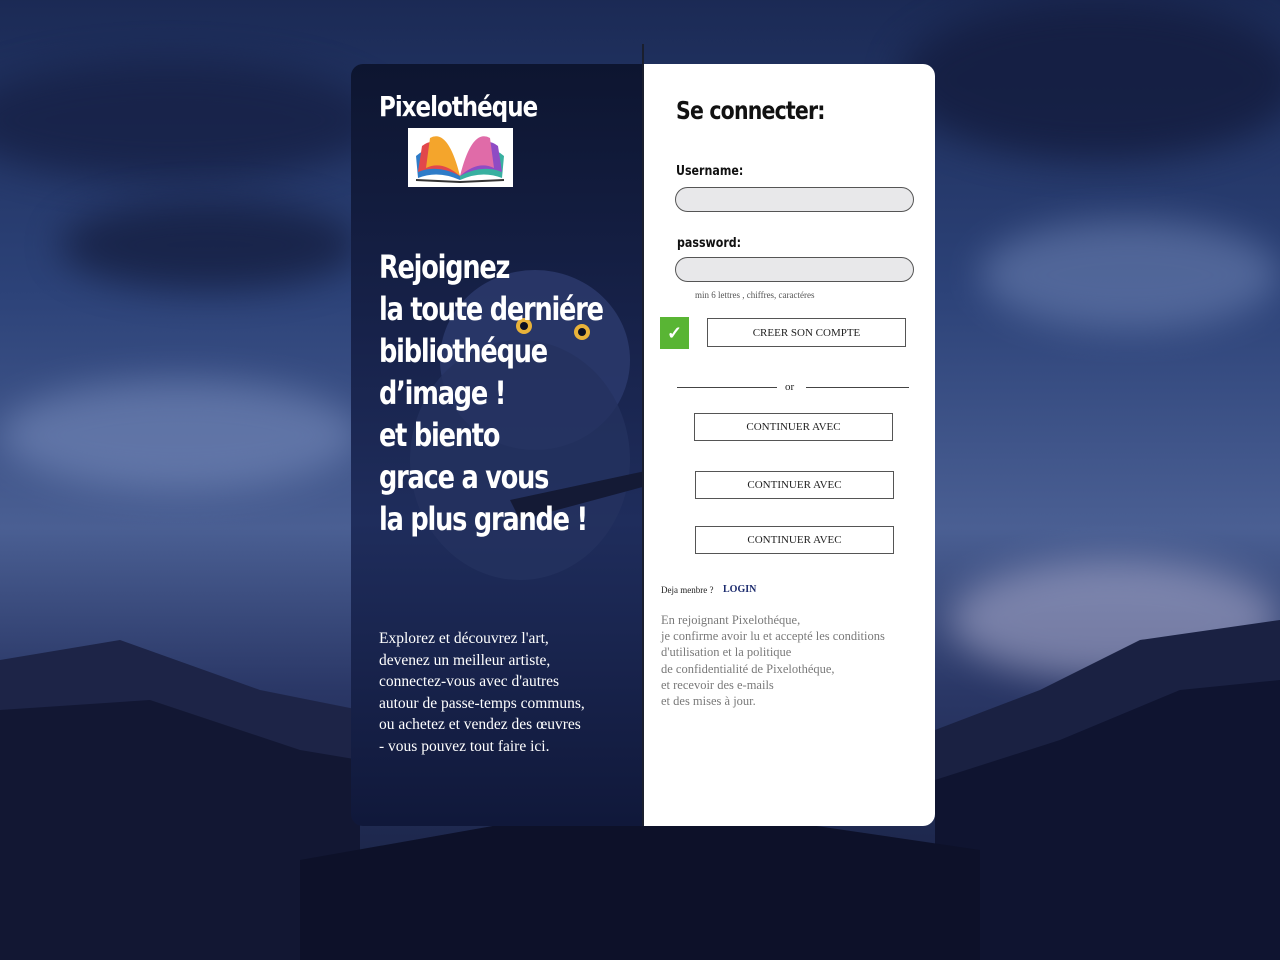 This screenshot has height=960, width=1280. Describe the element at coordinates (790, 387) in the screenshot. I see `or-text: or` at that location.